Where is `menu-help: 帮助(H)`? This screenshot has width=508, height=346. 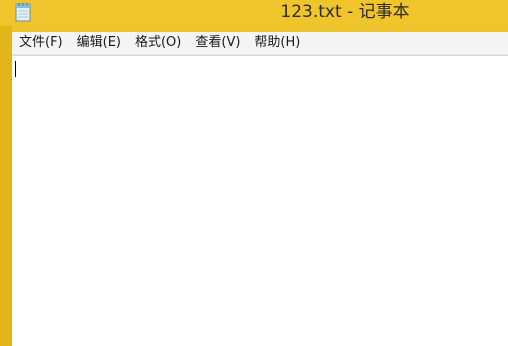 menu-help: 帮助(H) is located at coordinates (277, 43).